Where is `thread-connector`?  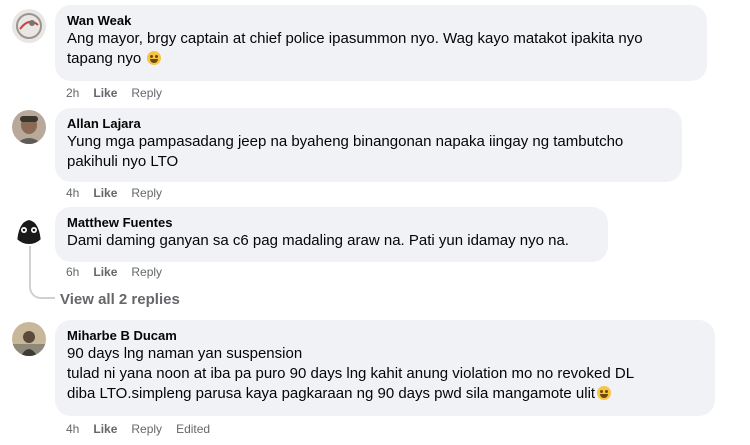
thread-connector is located at coordinates (42, 272).